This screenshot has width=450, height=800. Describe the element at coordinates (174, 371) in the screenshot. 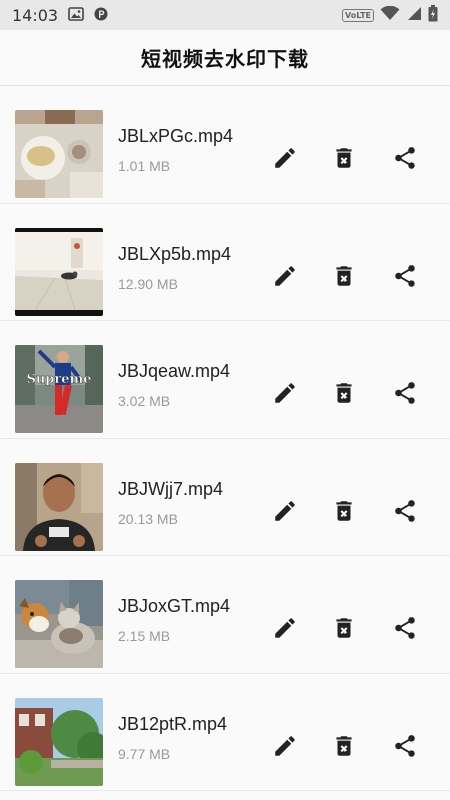

I see `file-name: JBJqeaw.mp4` at that location.